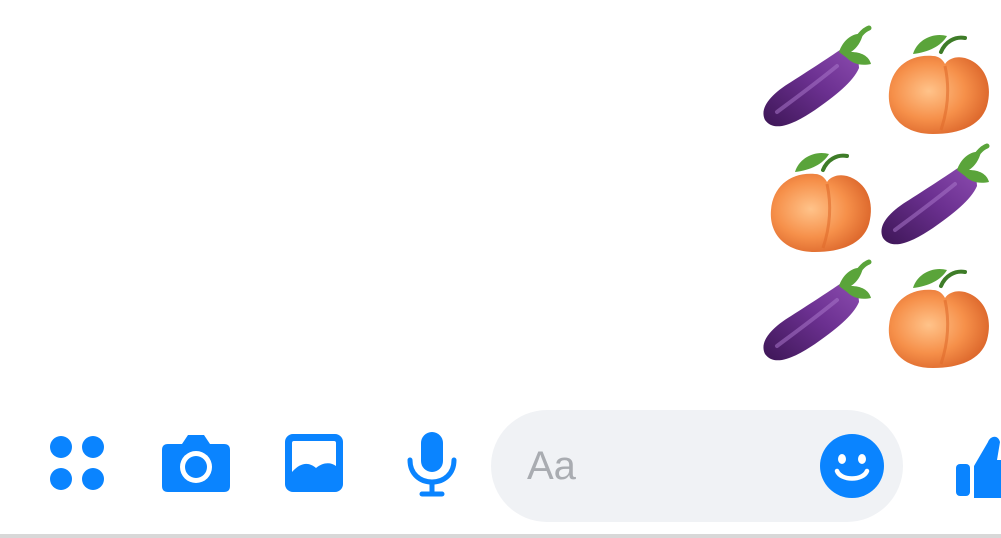 The width and height of the screenshot is (1001, 538). What do you see at coordinates (697, 466) in the screenshot?
I see `message-input: Aa` at bounding box center [697, 466].